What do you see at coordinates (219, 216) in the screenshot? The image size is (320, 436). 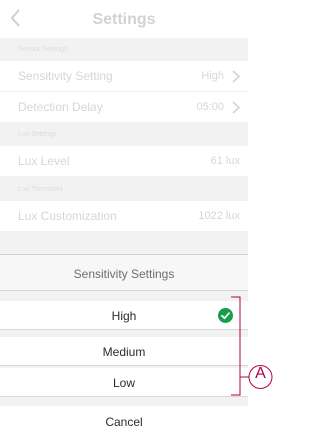 I see `row-value: 1022 lux` at bounding box center [219, 216].